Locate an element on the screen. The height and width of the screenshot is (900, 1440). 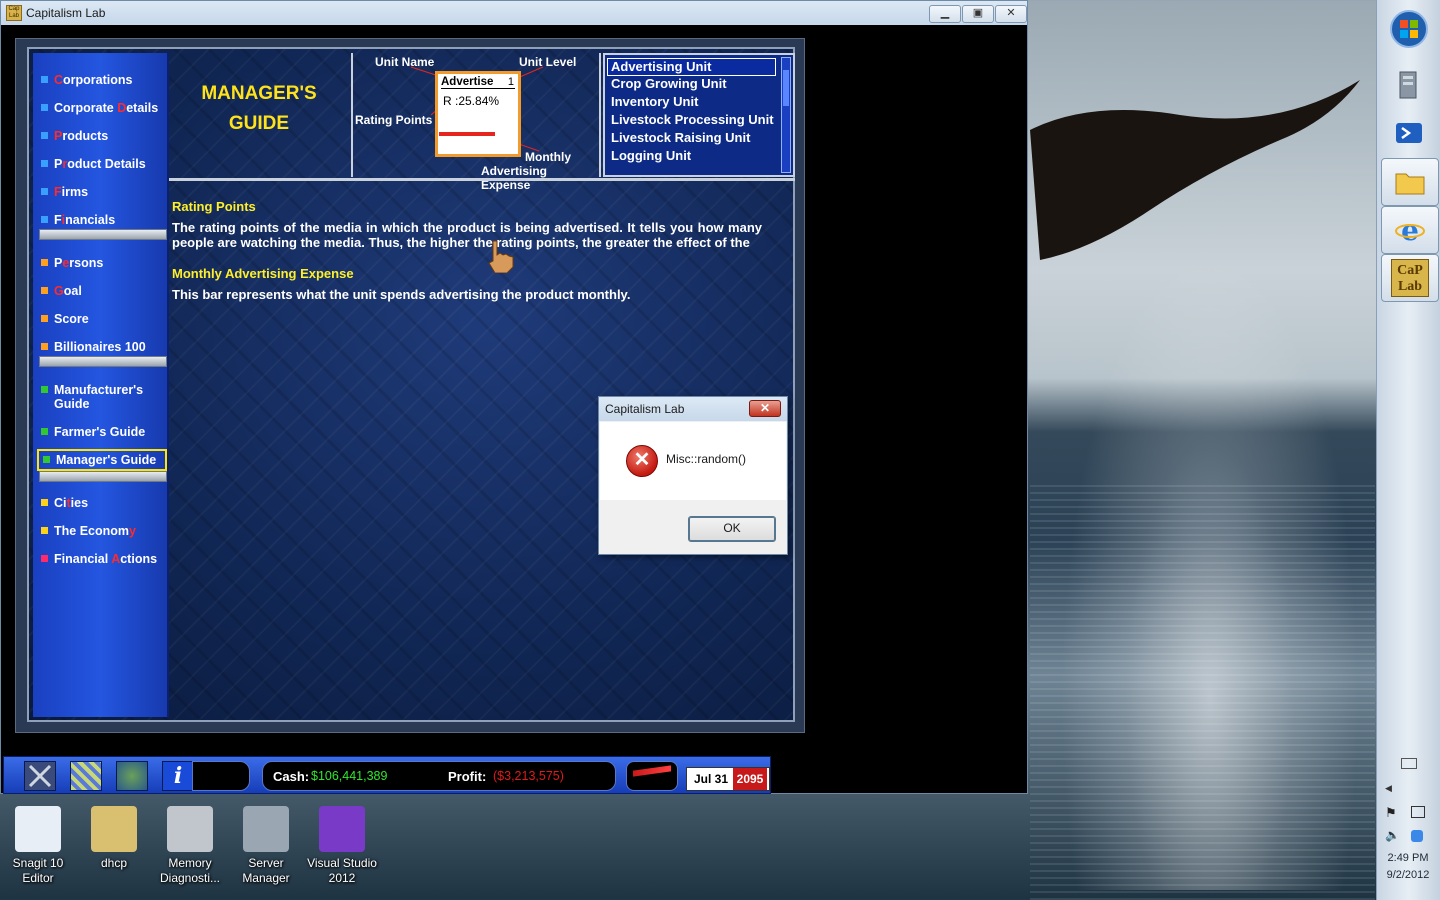
nav-item: Farmer's Guide is located at coordinates (103, 432).